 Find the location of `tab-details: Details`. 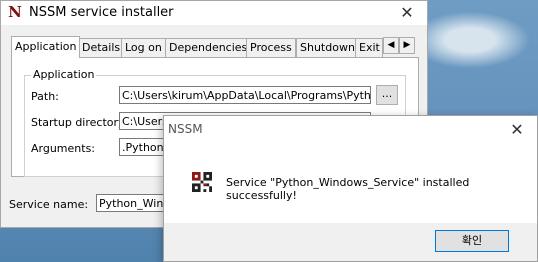

tab-details: Details is located at coordinates (101, 47).